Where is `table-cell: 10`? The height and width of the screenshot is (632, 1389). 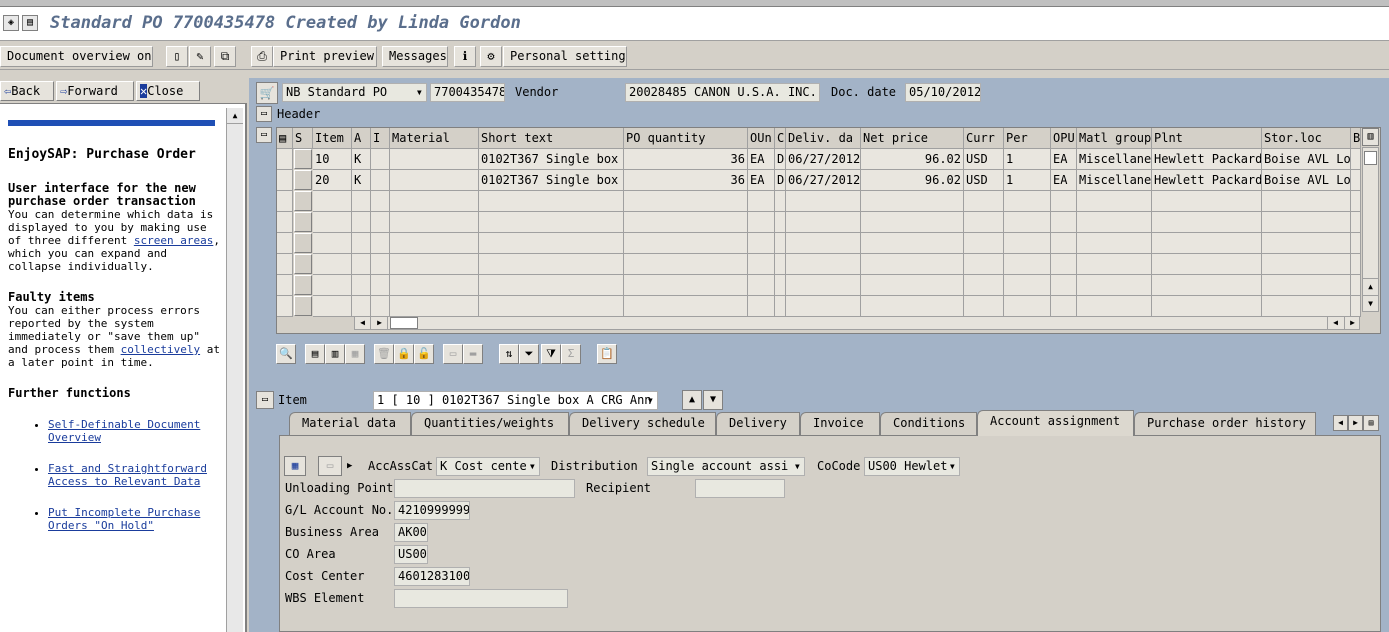 table-cell: 10 is located at coordinates (332, 159).